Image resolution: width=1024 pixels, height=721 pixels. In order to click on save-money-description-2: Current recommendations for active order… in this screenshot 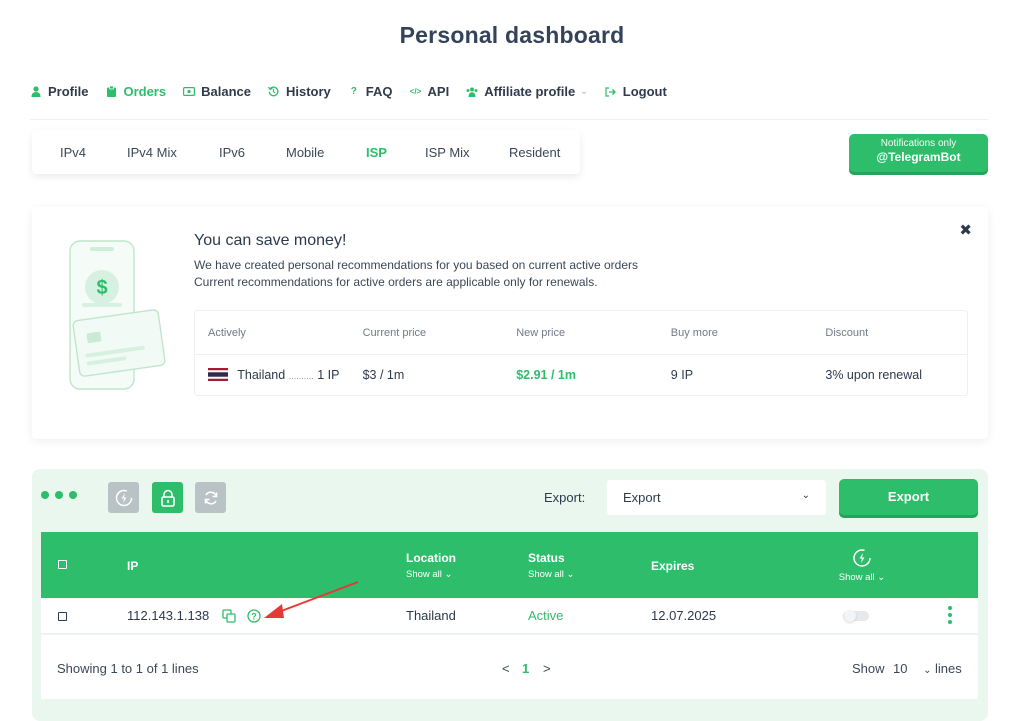, I will do `click(396, 282)`.